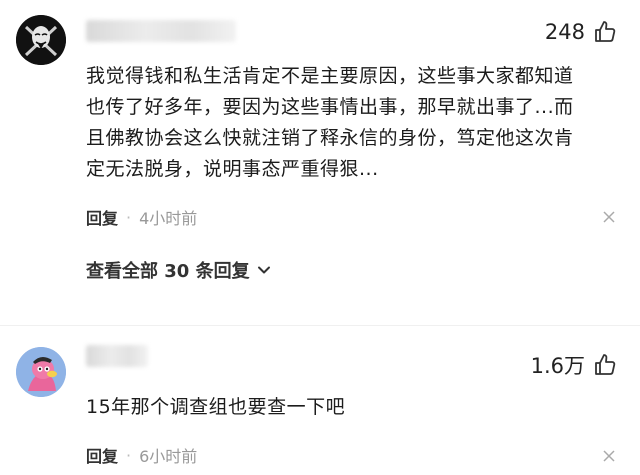  Describe the element at coordinates (168, 271) in the screenshot. I see `view-all-replies-label: 查看全部 30 条回复` at that location.